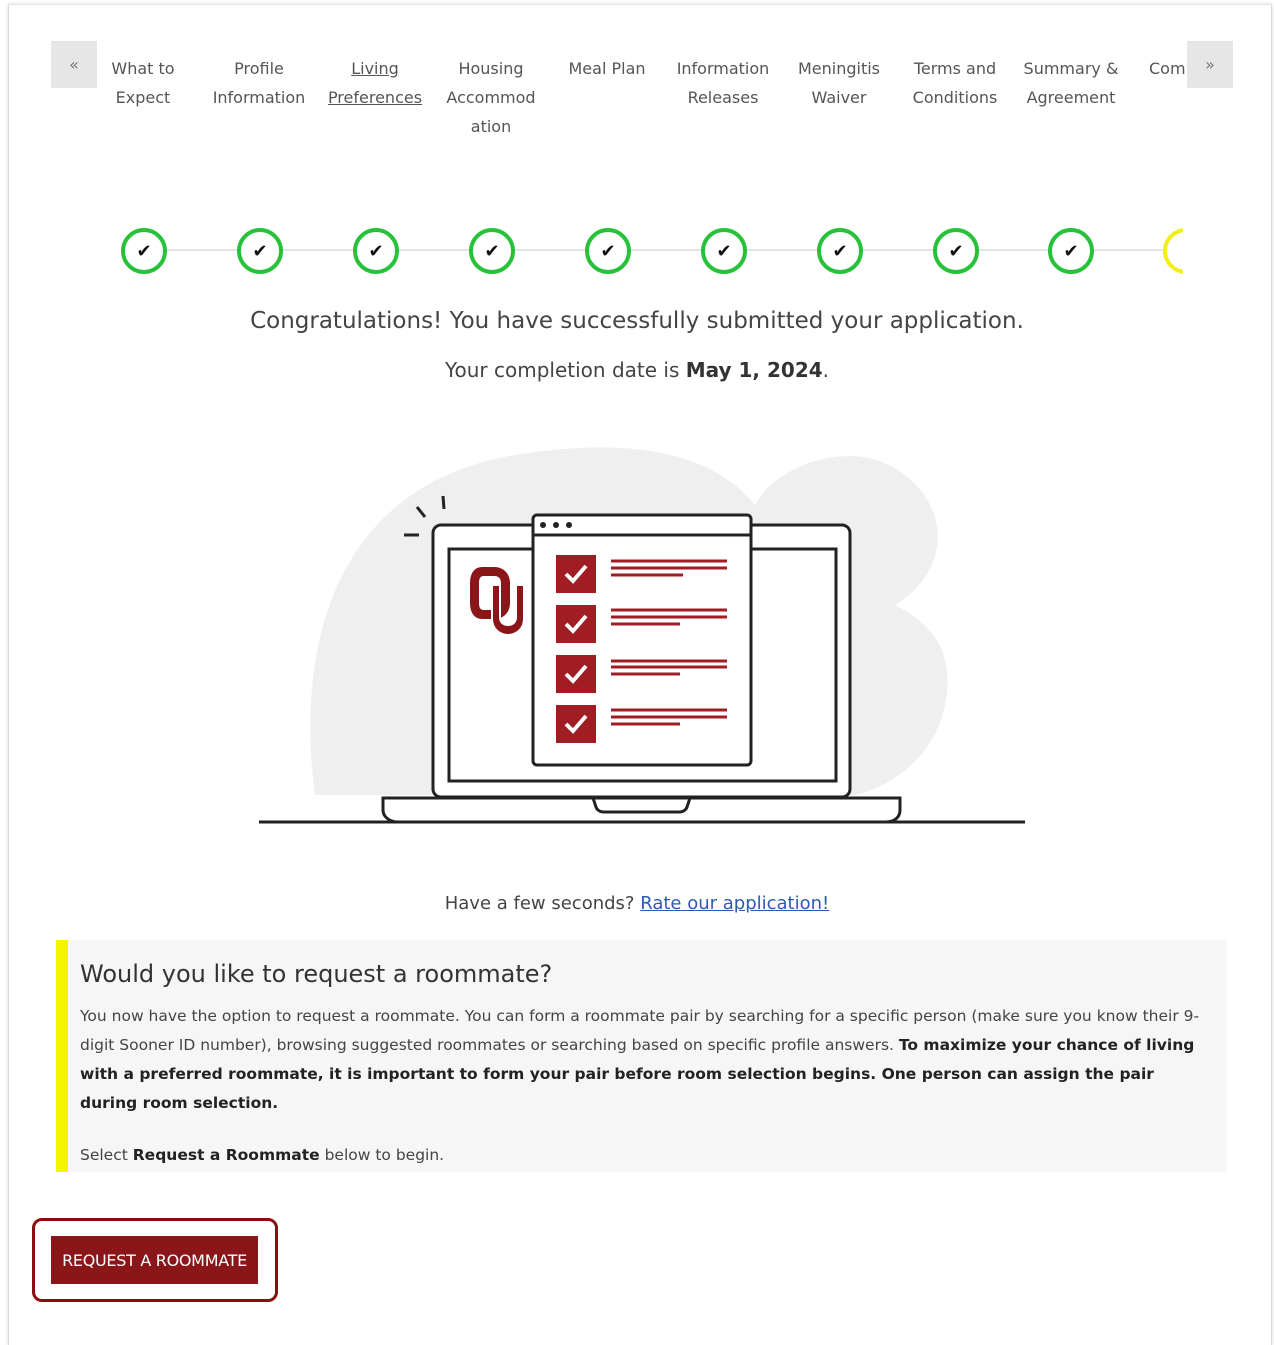 The height and width of the screenshot is (1345, 1274). Describe the element at coordinates (154, 1260) in the screenshot. I see `request-roommate-button: REQUEST A ROOMMATE` at that location.